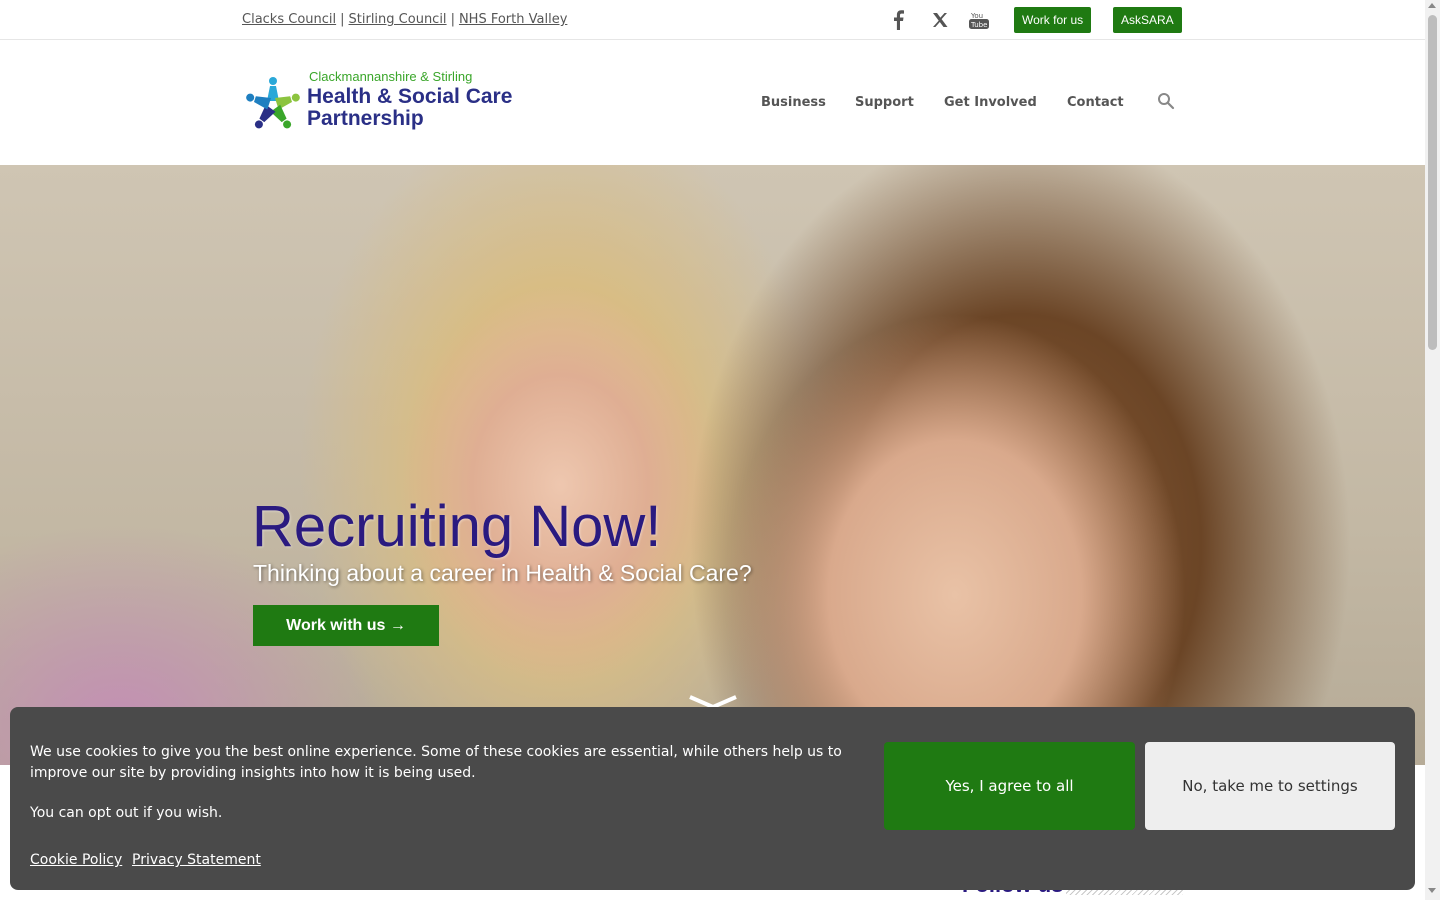 Image resolution: width=1440 pixels, height=900 pixels. Describe the element at coordinates (1166, 101) in the screenshot. I see `search-icon` at that location.